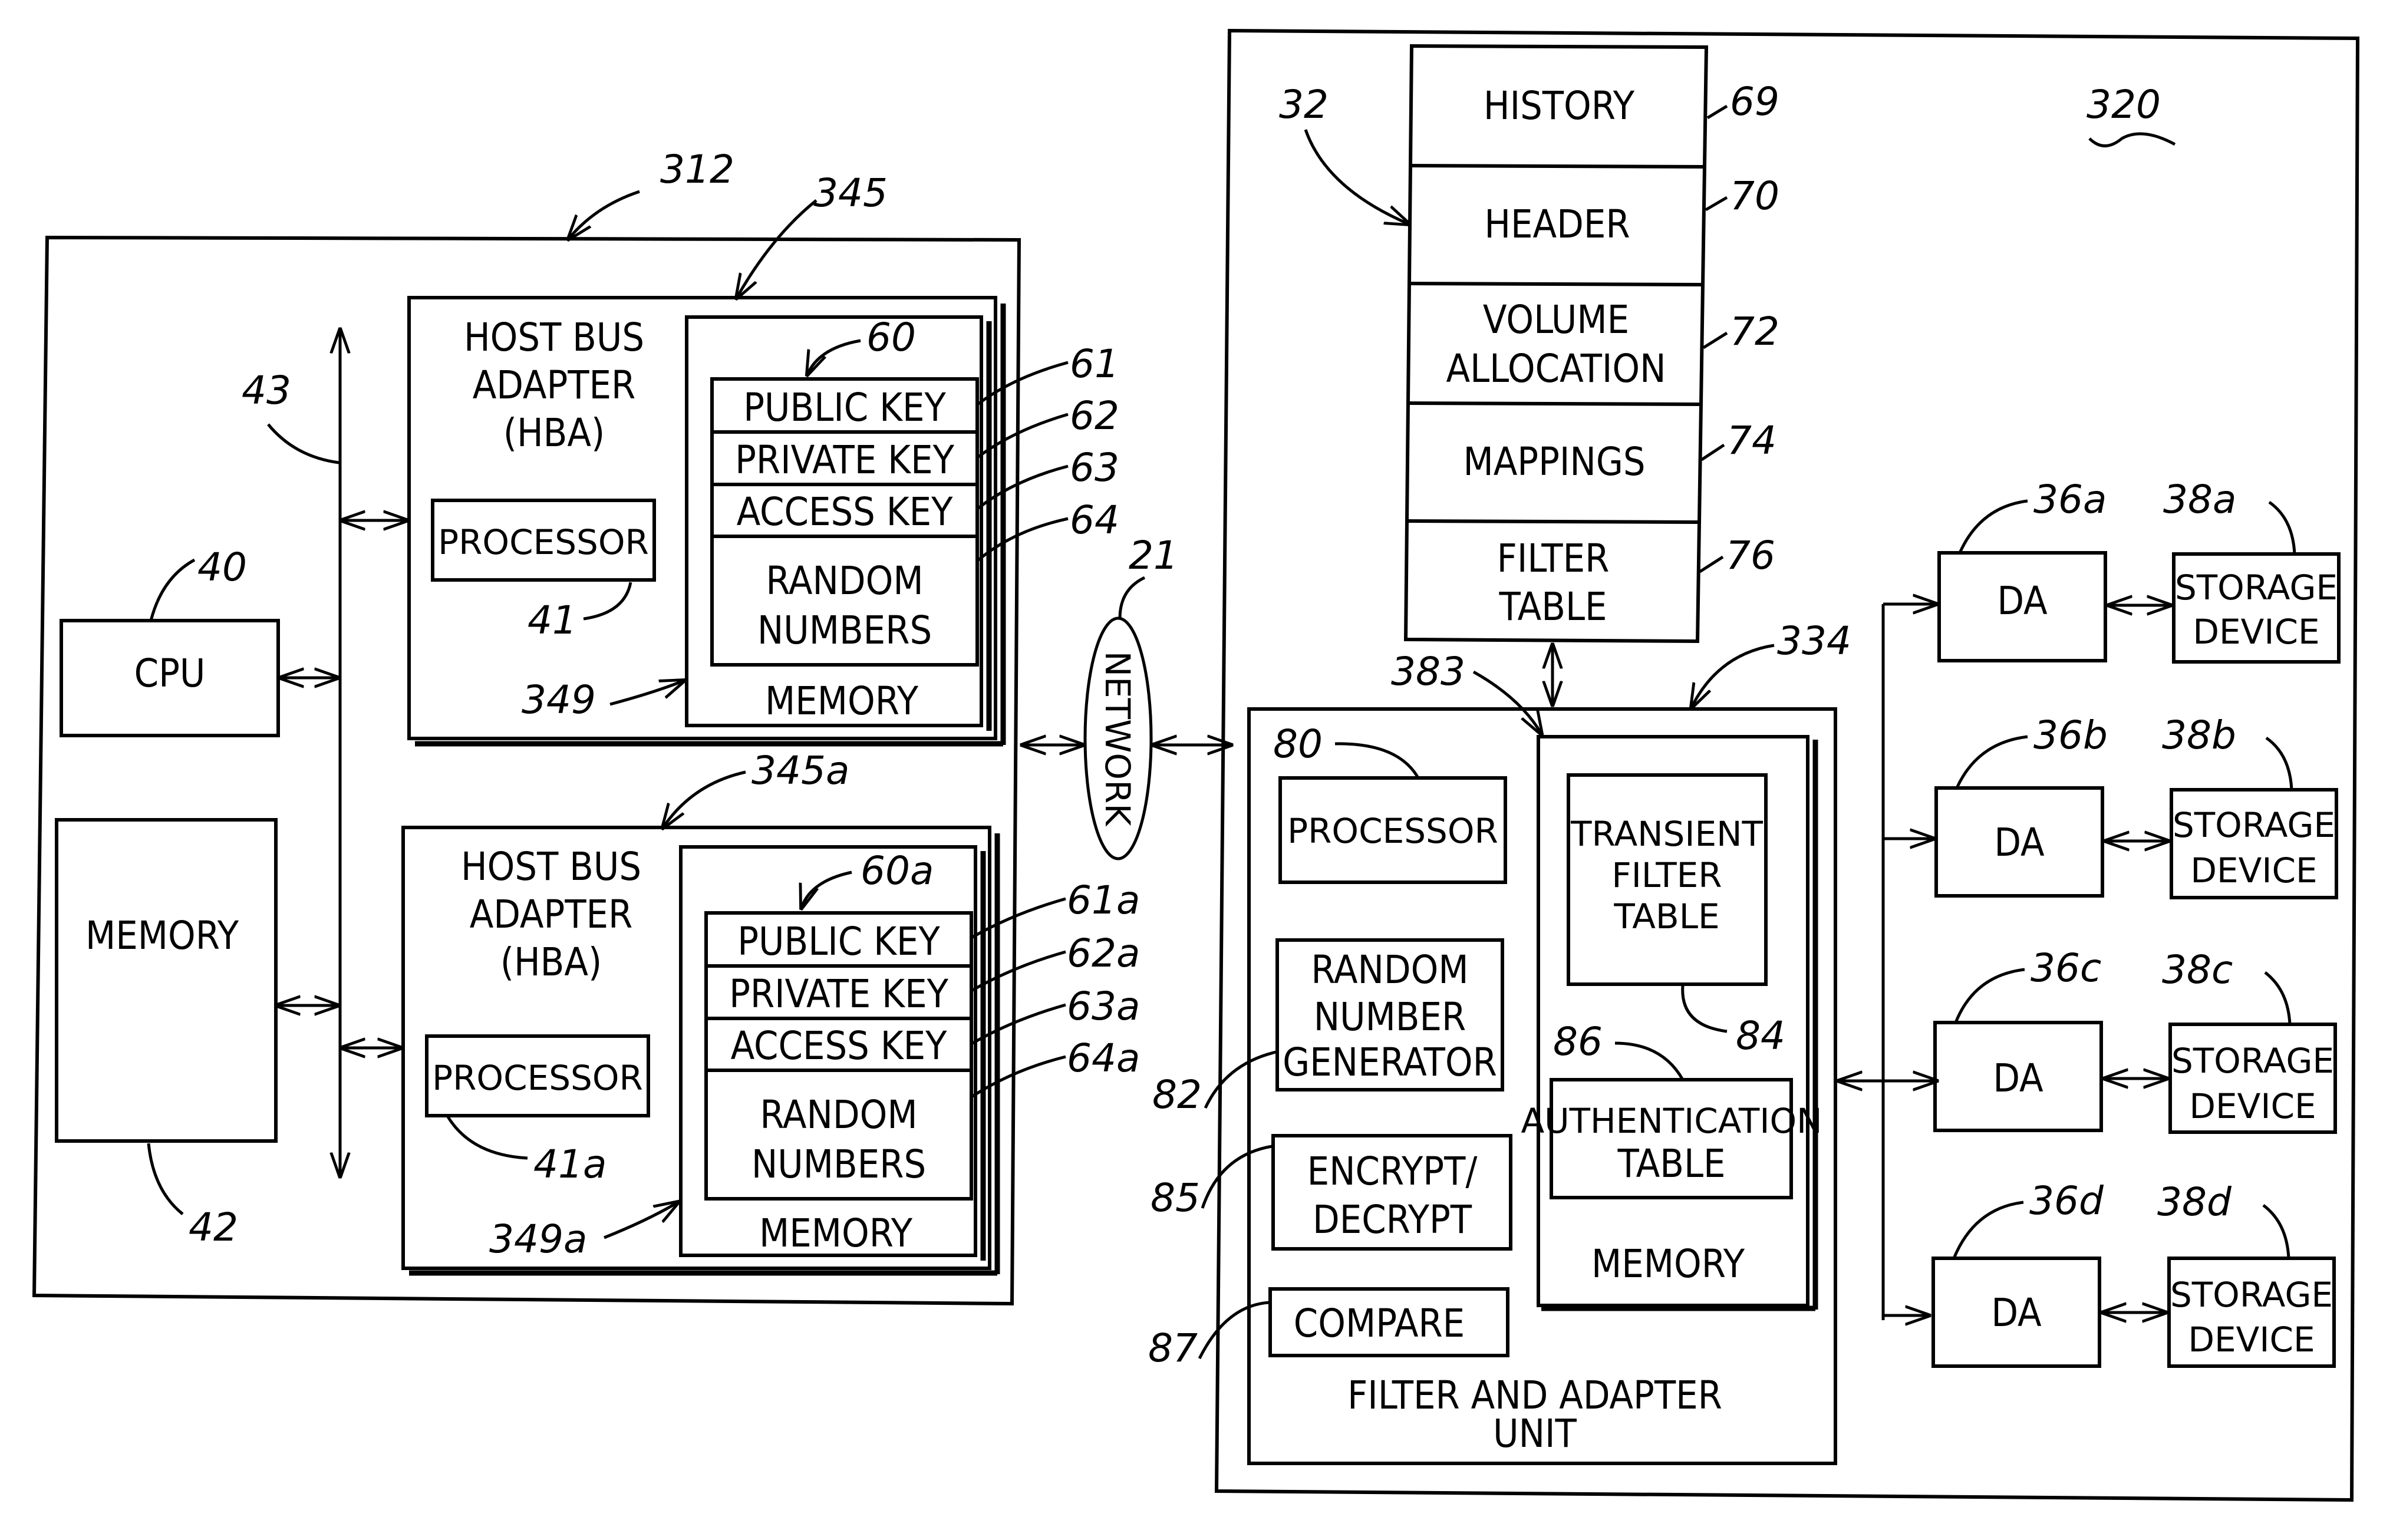 The image size is (2393, 1540). I want to click on ref-label: 349, so click(559, 700).